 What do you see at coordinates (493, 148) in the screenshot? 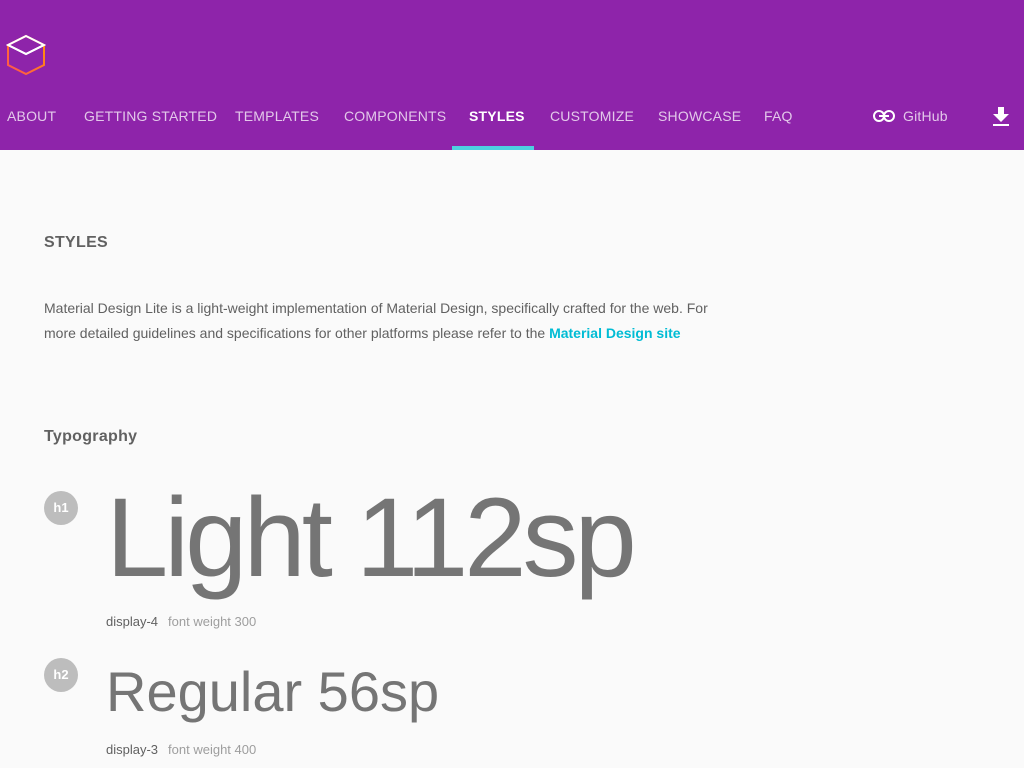
I see `active-tab-indicator` at bounding box center [493, 148].